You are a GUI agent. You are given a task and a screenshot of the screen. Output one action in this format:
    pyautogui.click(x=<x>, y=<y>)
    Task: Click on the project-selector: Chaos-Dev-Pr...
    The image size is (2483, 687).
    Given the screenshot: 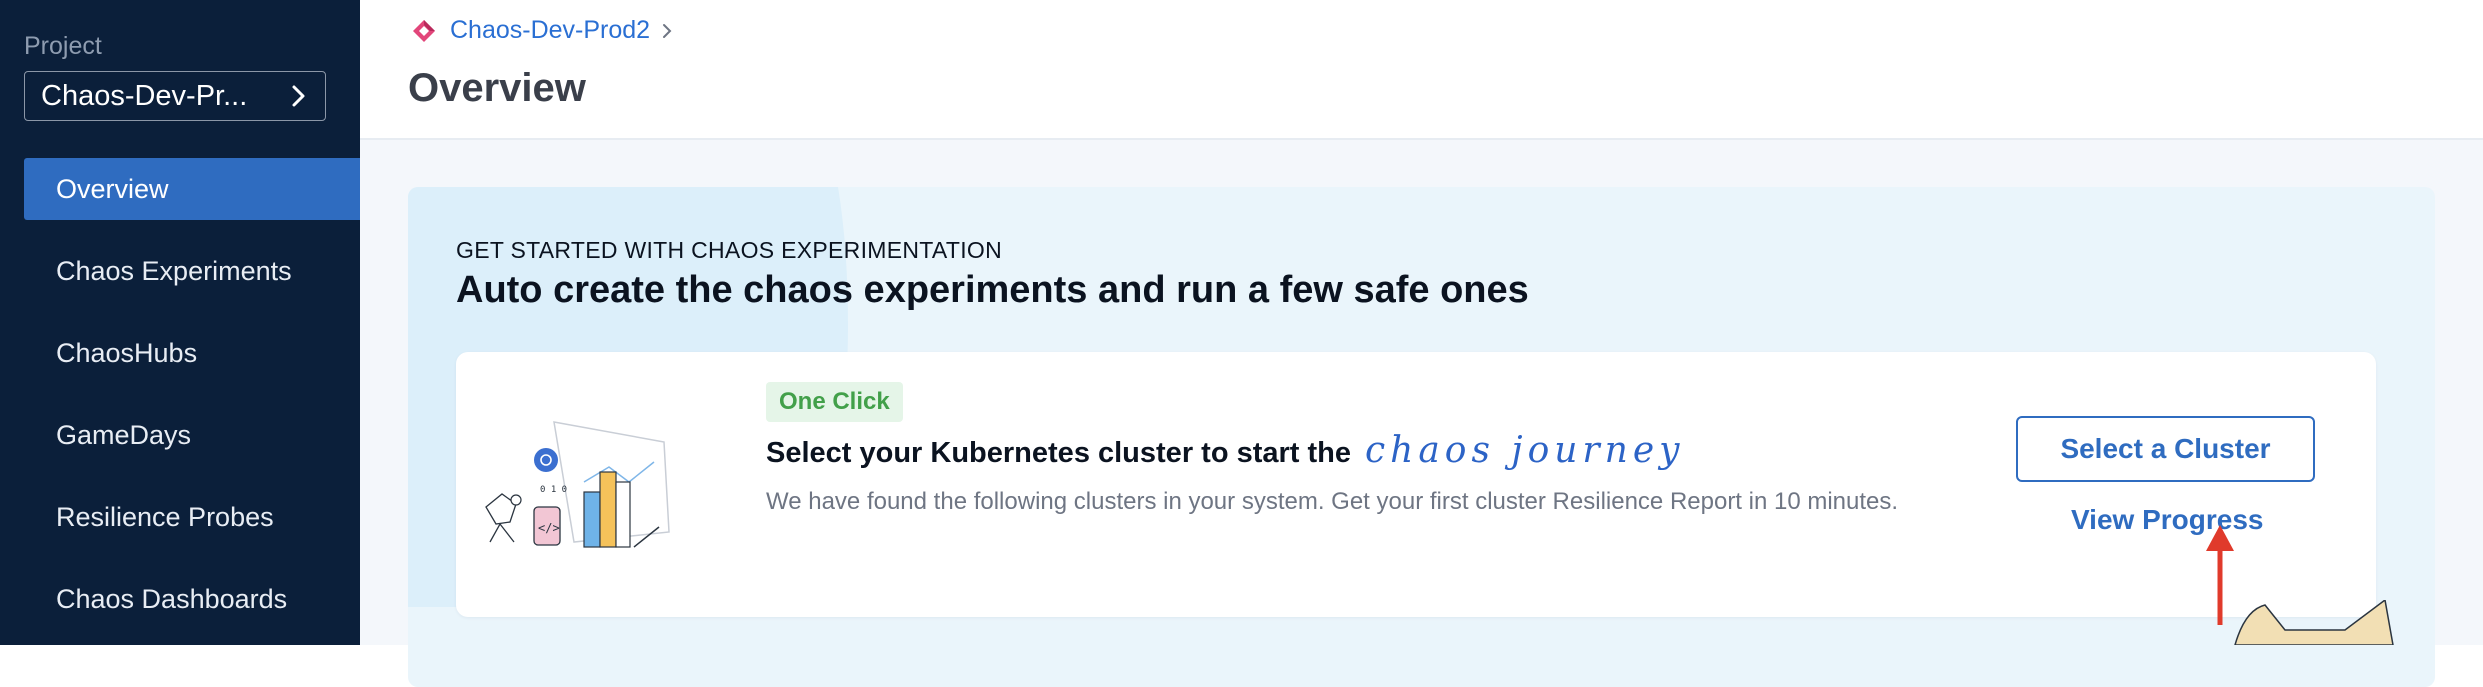 What is the action you would take?
    pyautogui.click(x=175, y=96)
    